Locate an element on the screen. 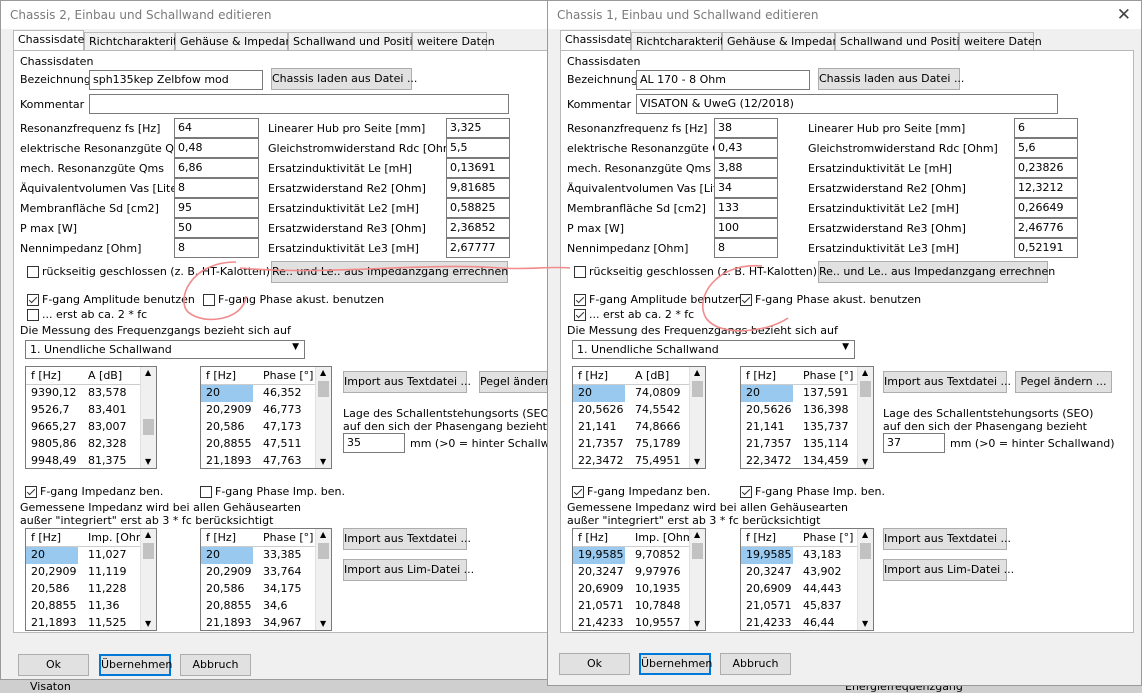 Image resolution: width=1142 pixels, height=693 pixels. kommentar-input: VISATON & UweG (12/2018) is located at coordinates (847, 104).